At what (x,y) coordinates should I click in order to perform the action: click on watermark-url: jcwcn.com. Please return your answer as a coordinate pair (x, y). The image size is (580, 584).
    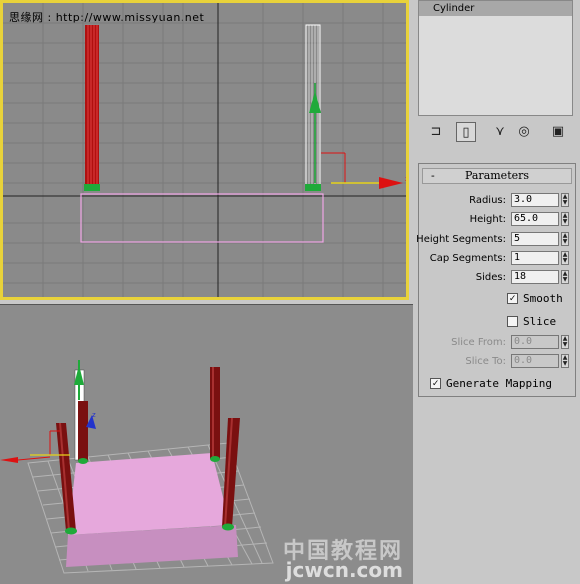
    Looking at the image, I should click on (344, 570).